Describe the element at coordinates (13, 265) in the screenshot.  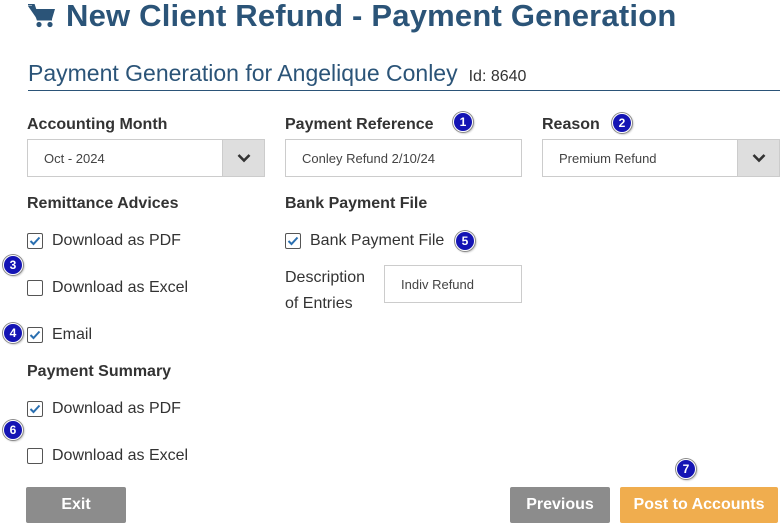
I see `step-badge-3: 3` at that location.